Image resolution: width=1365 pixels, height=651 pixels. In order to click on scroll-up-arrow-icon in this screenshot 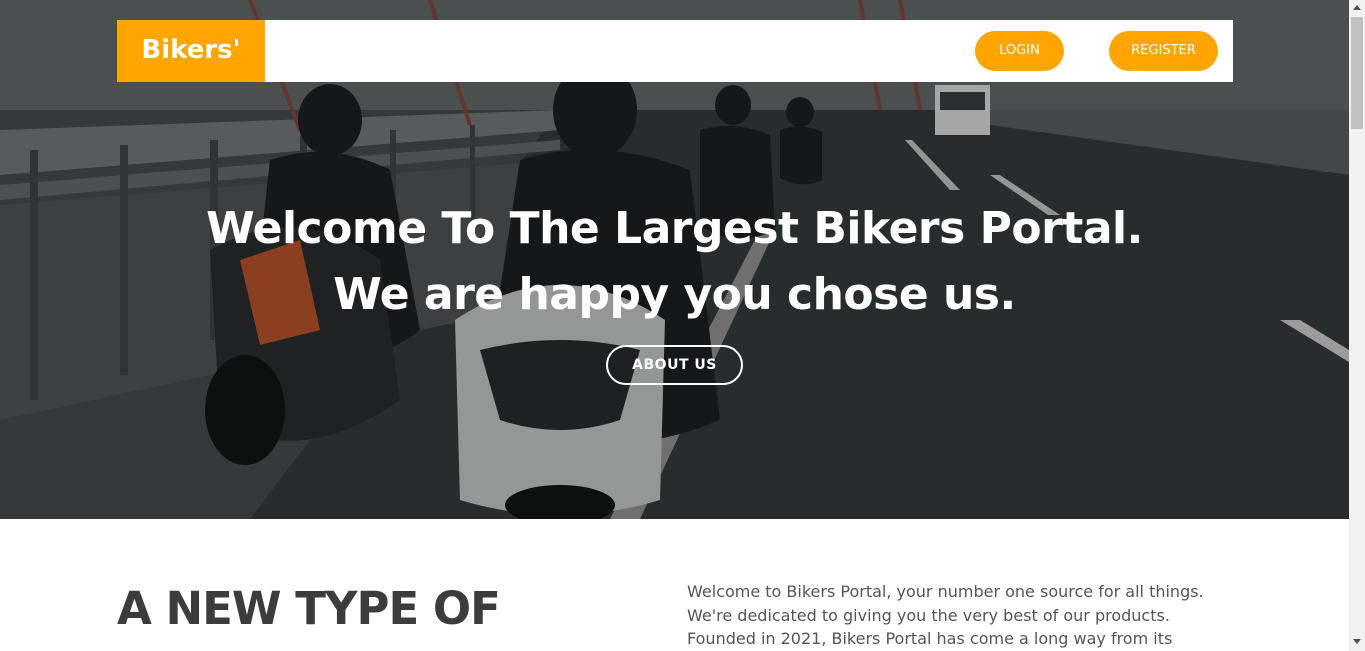, I will do `click(1357, 7)`.